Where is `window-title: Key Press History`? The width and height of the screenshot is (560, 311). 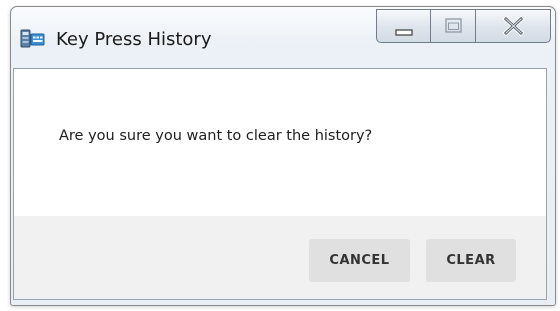
window-title: Key Press History is located at coordinates (134, 39).